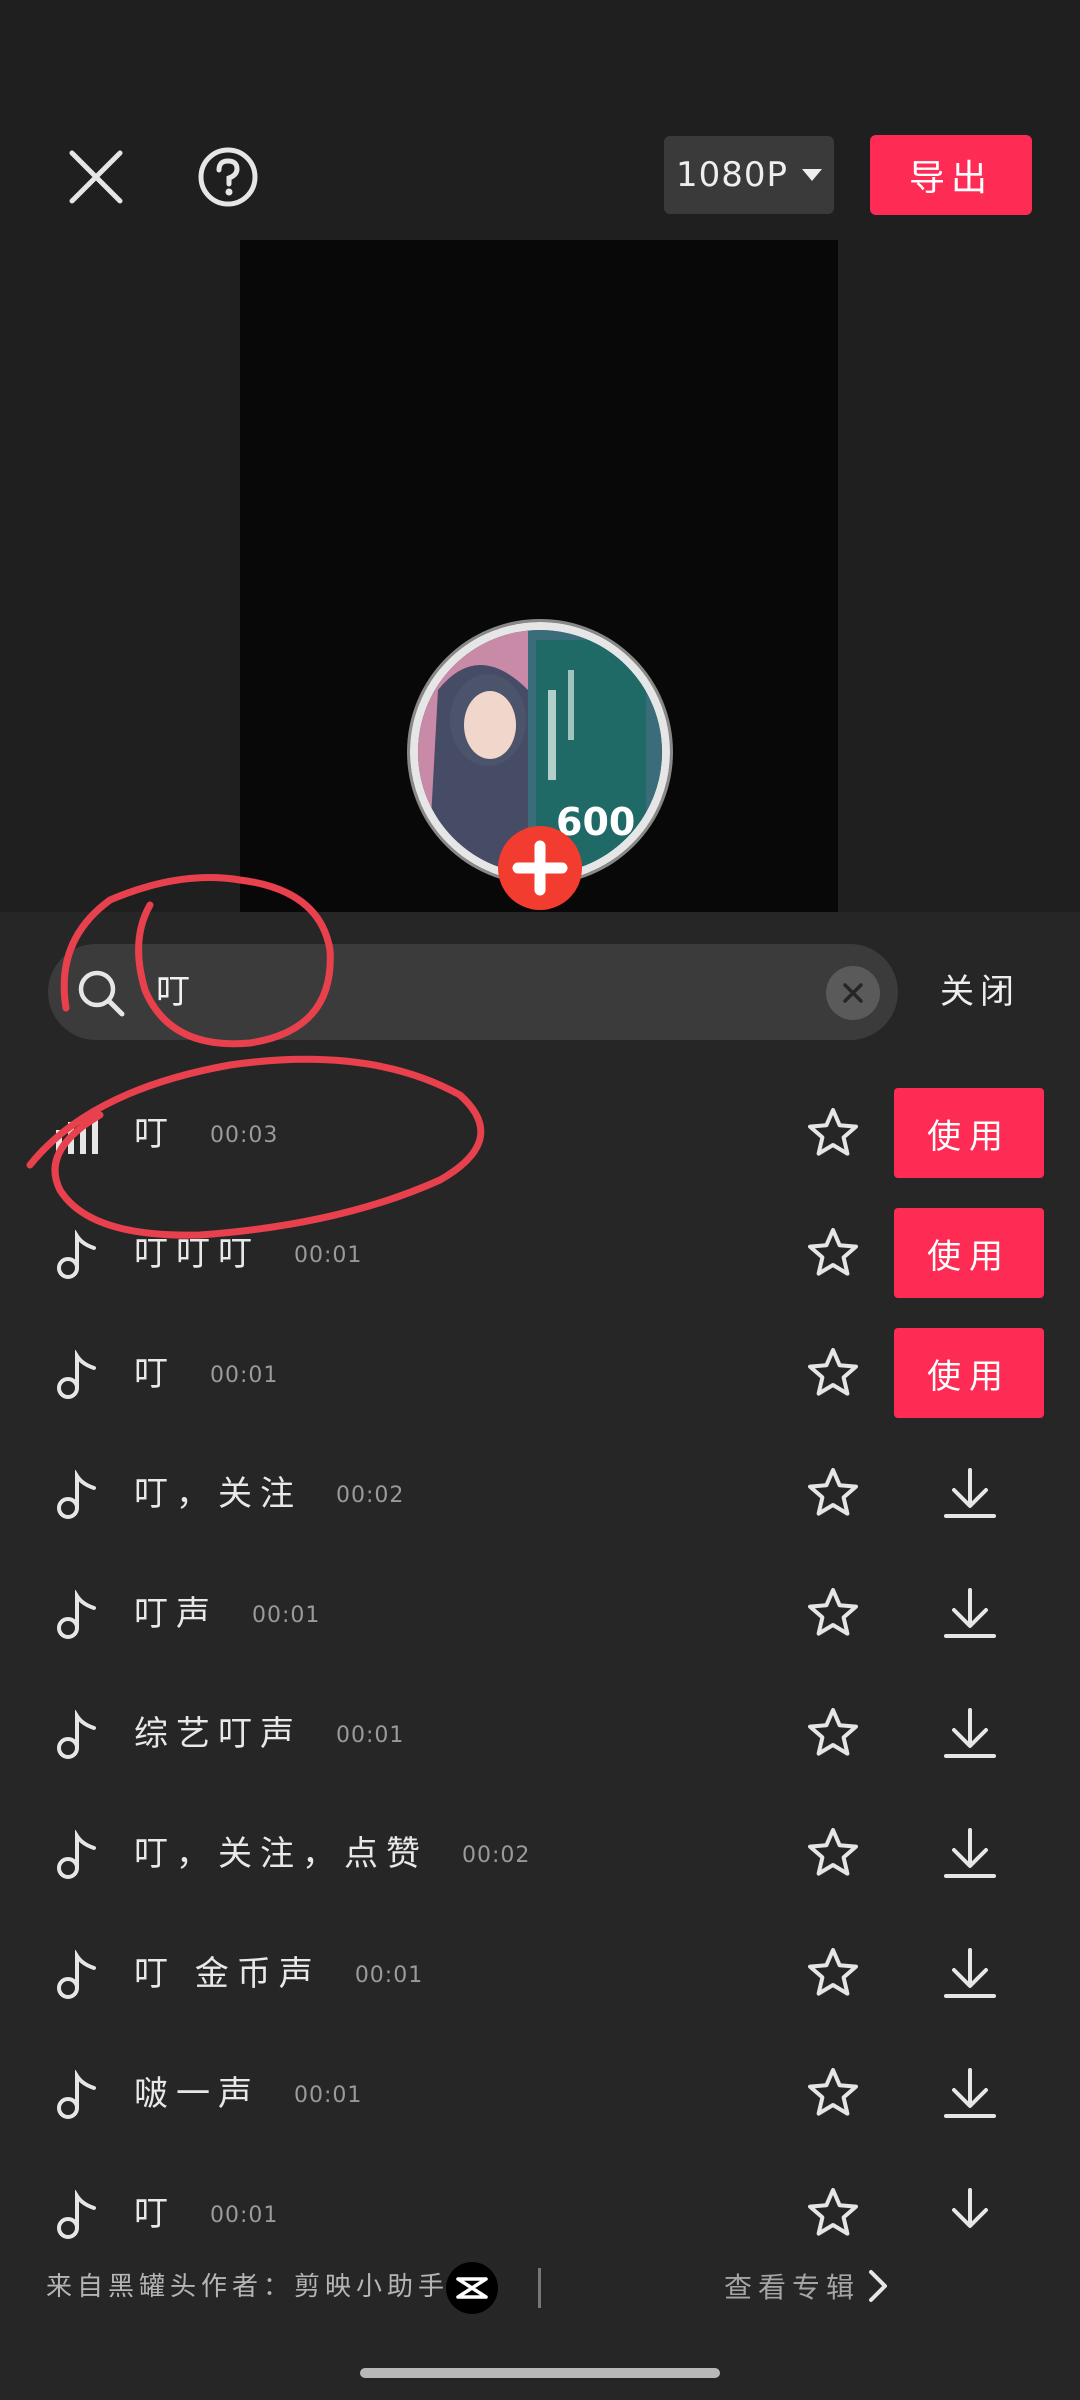  I want to click on top-toolbar: 1080P 导出, so click(540, 120).